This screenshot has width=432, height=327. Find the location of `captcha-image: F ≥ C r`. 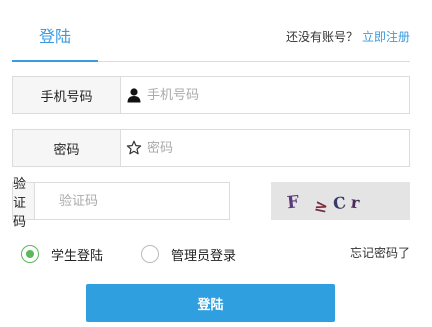

captcha-image: F ≥ C r is located at coordinates (340, 201).